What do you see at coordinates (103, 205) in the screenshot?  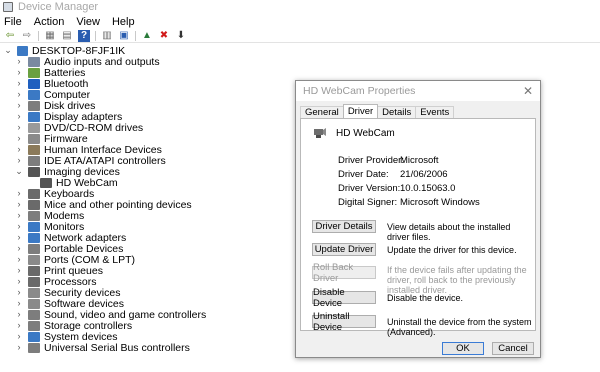 I see `tree-category-item: › Mice and other pointing devices` at bounding box center [103, 205].